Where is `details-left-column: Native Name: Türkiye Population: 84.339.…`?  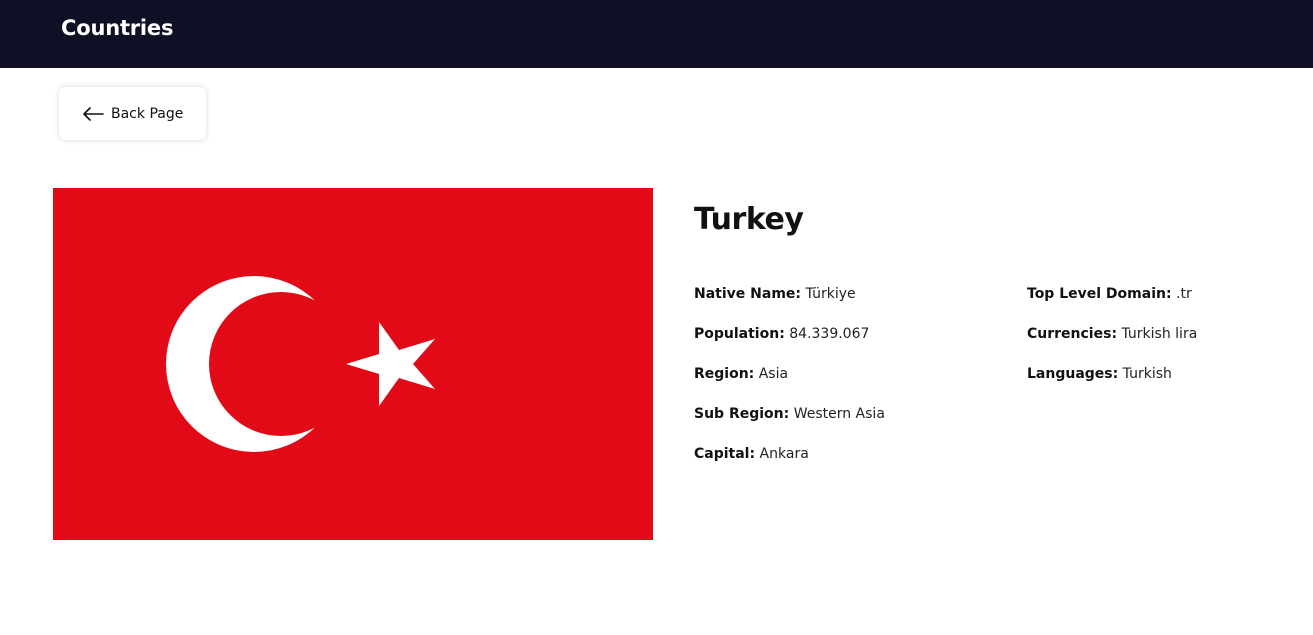 details-left-column: Native Name: Türkiye Population: 84.339.… is located at coordinates (789, 386).